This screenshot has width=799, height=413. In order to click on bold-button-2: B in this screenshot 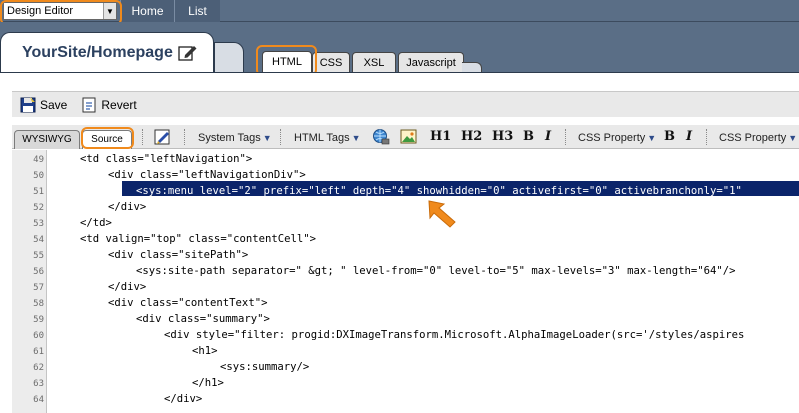, I will do `click(669, 137)`.